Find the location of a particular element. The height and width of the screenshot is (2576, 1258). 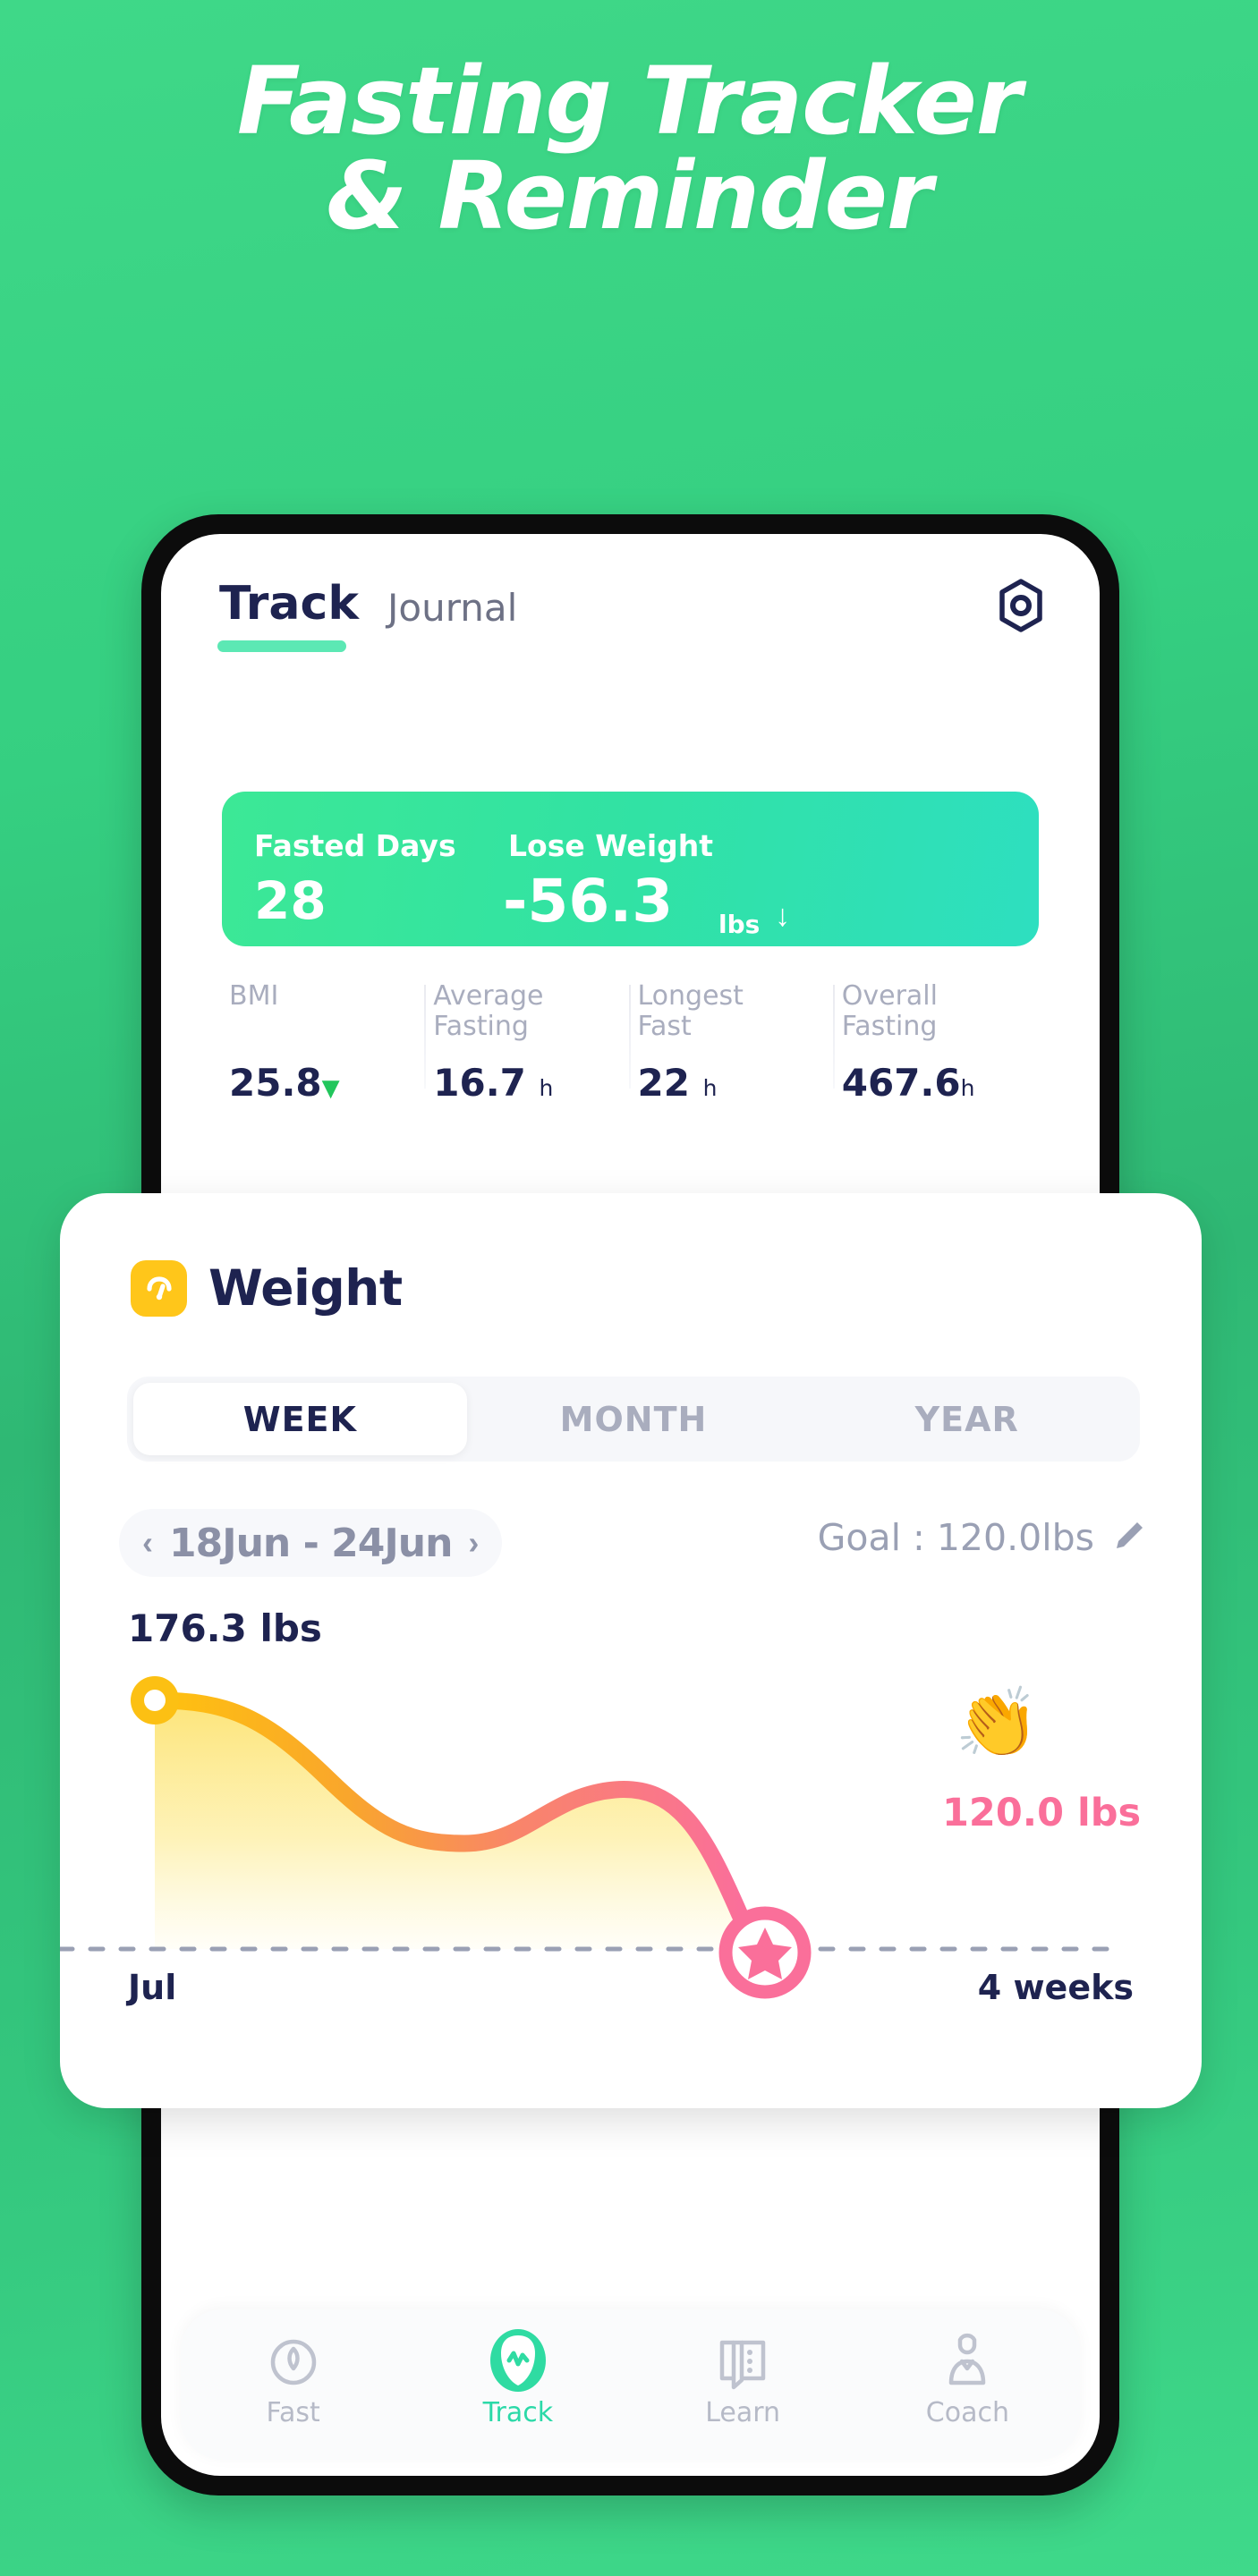

celebrate-emoji: 👏 is located at coordinates (998, 1723).